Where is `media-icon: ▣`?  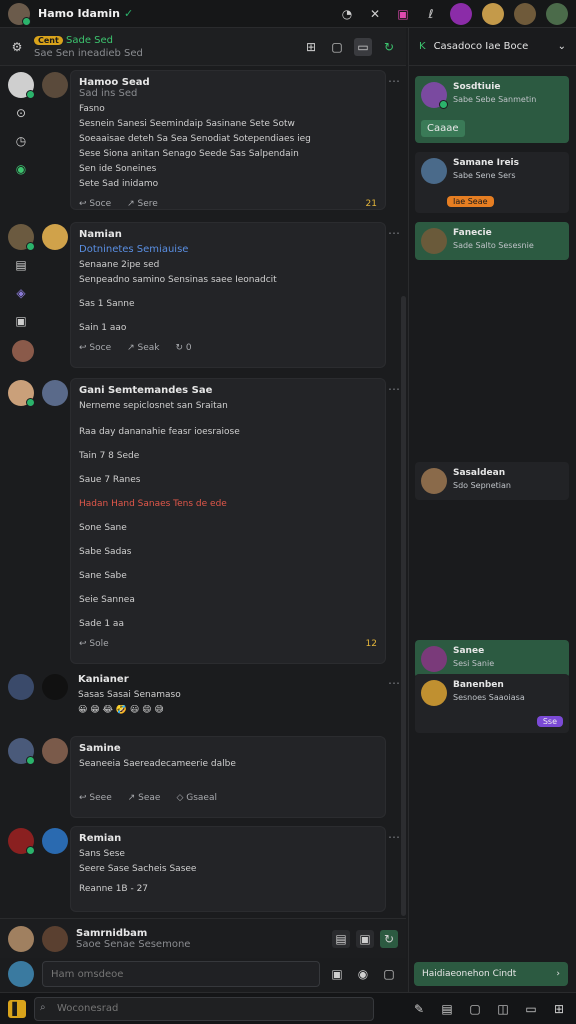
media-icon: ▣ is located at coordinates (365, 938).